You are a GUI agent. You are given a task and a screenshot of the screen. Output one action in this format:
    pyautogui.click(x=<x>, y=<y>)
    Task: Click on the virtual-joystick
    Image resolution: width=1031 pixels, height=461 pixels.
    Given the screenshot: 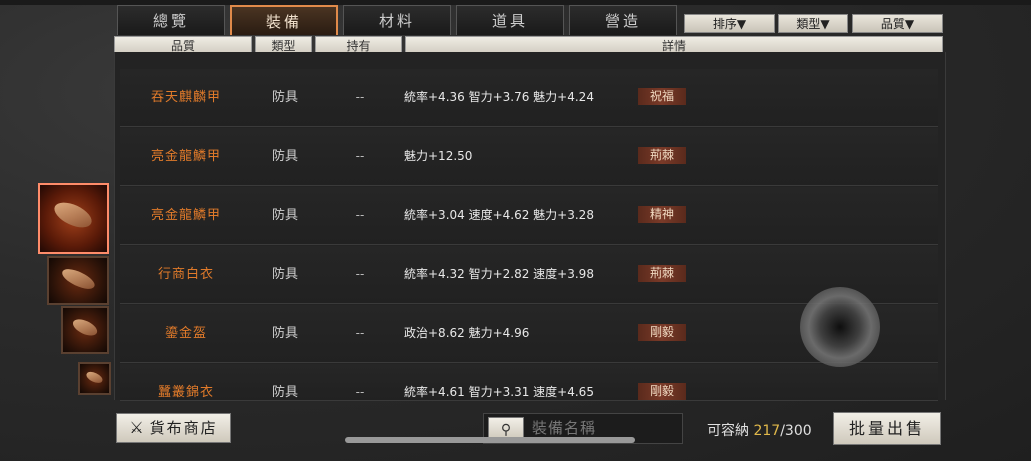 What is the action you would take?
    pyautogui.click(x=840, y=327)
    